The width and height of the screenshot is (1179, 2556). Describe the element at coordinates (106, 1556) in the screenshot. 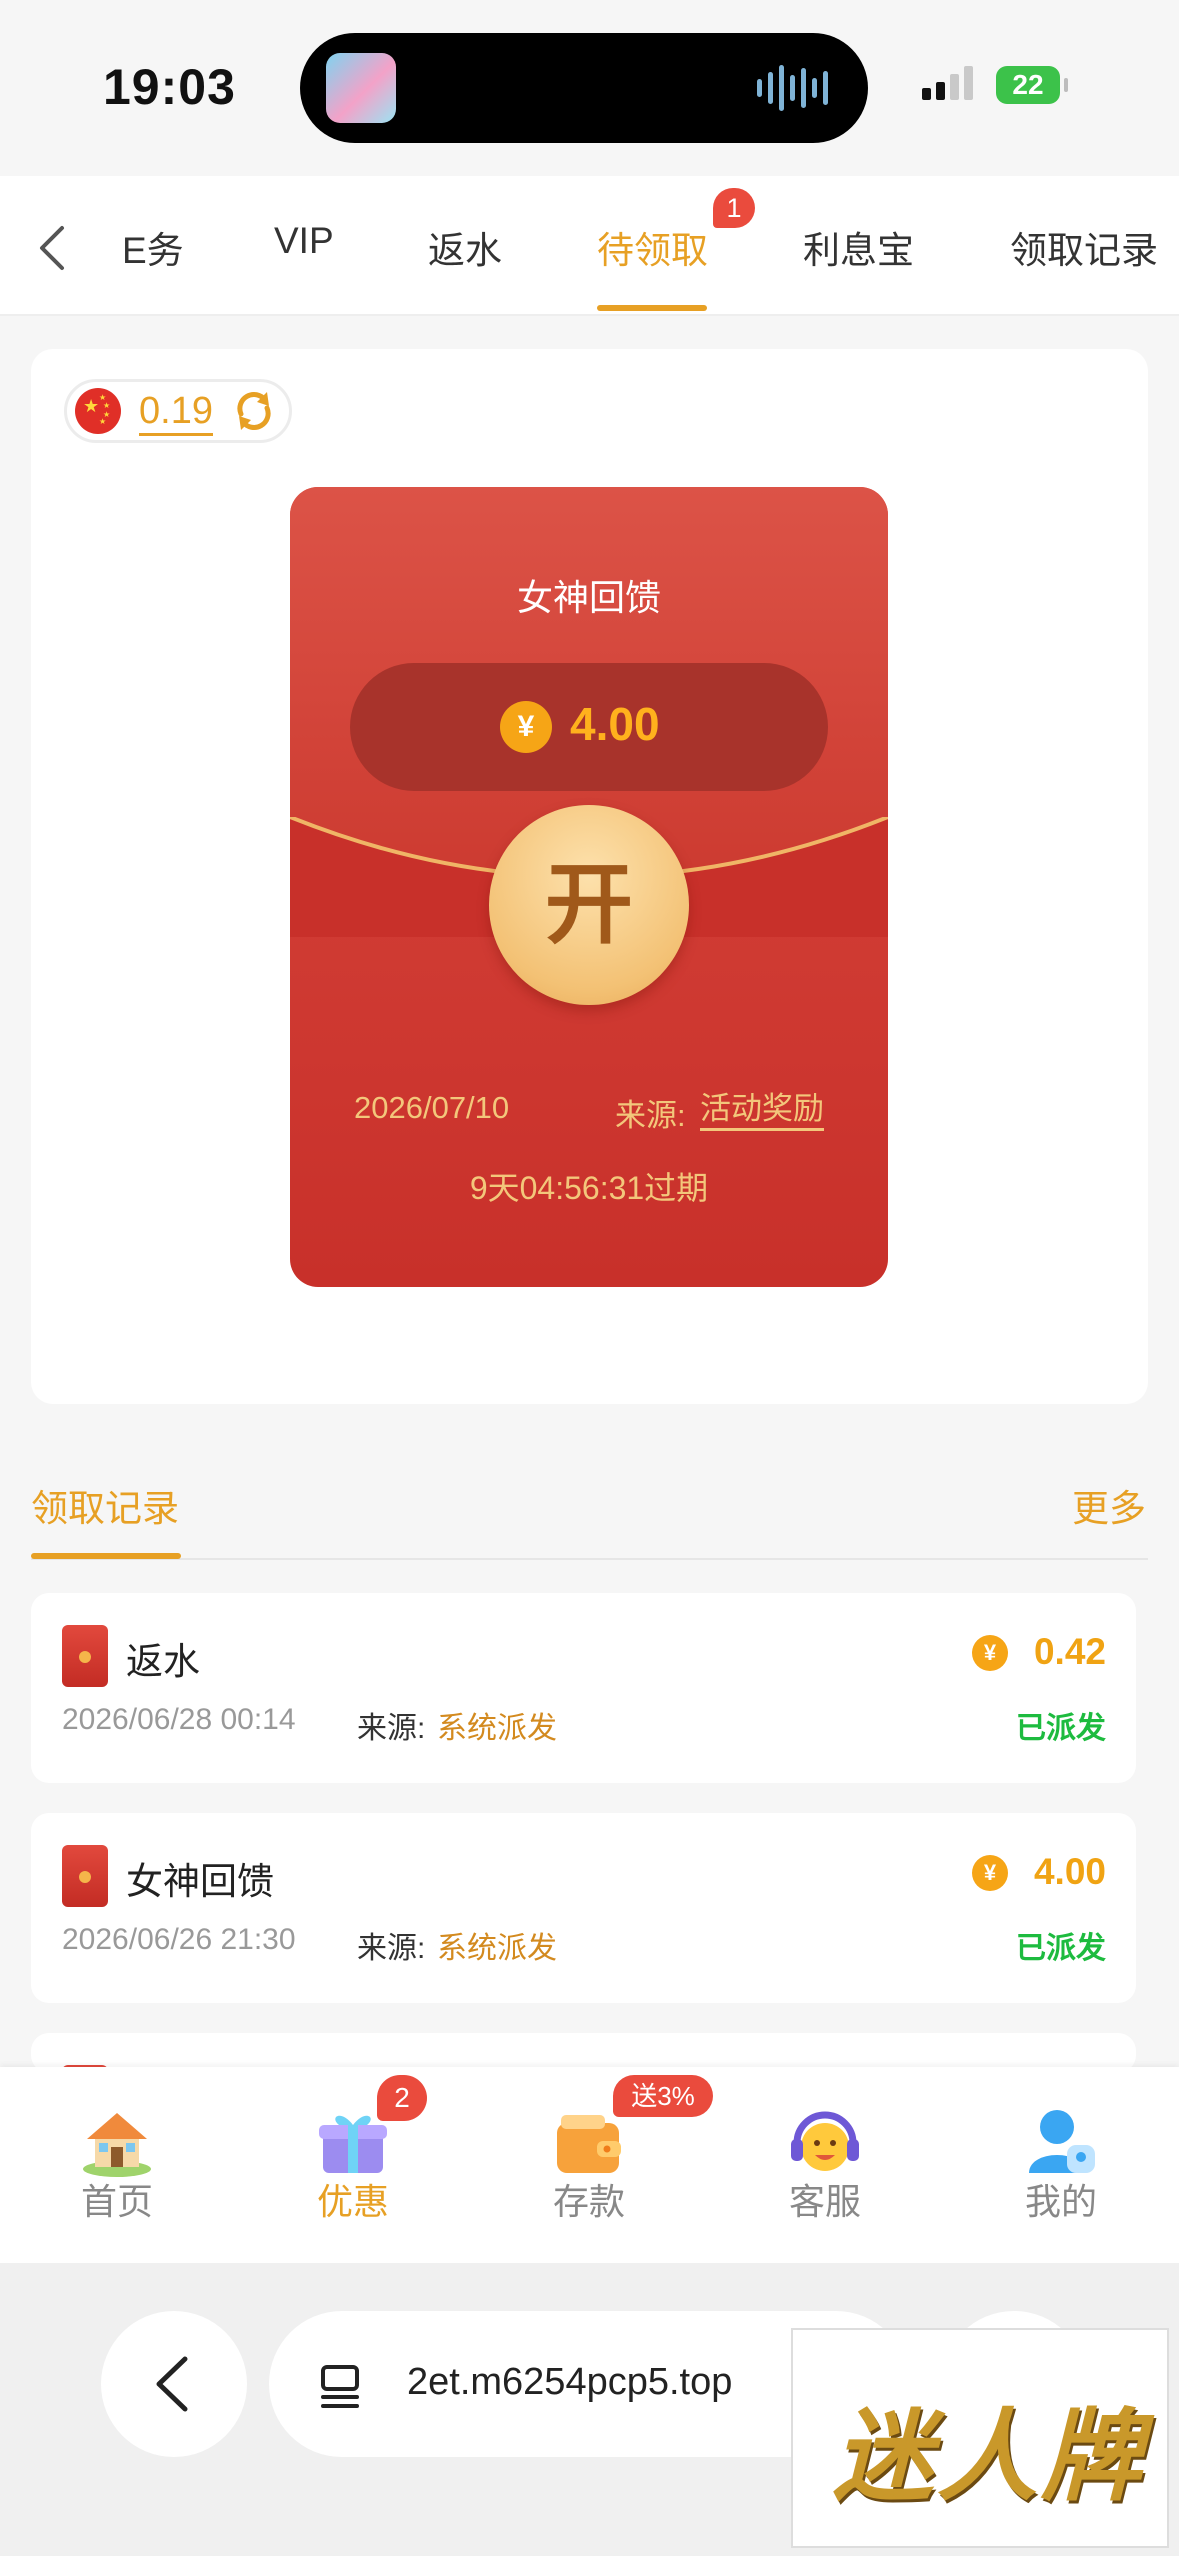

I see `records-title-underline` at that location.